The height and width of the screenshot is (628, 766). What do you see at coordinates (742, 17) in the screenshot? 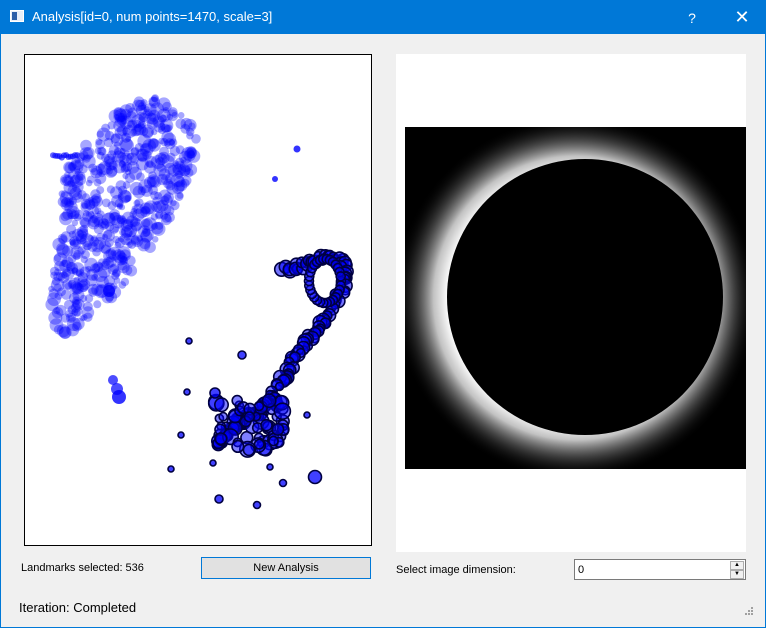
I see `close-button: ✕` at bounding box center [742, 17].